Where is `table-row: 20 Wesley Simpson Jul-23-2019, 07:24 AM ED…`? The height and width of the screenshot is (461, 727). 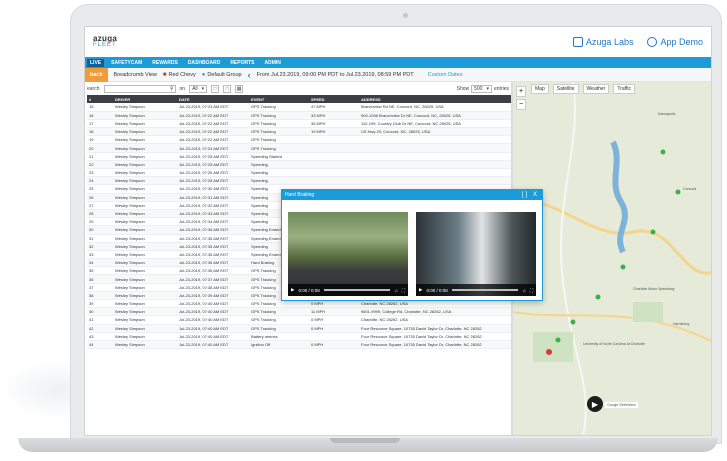
table-row: 20 Wesley Simpson Jul-23-2019, 07:24 AM ED… is located at coordinates (299, 148).